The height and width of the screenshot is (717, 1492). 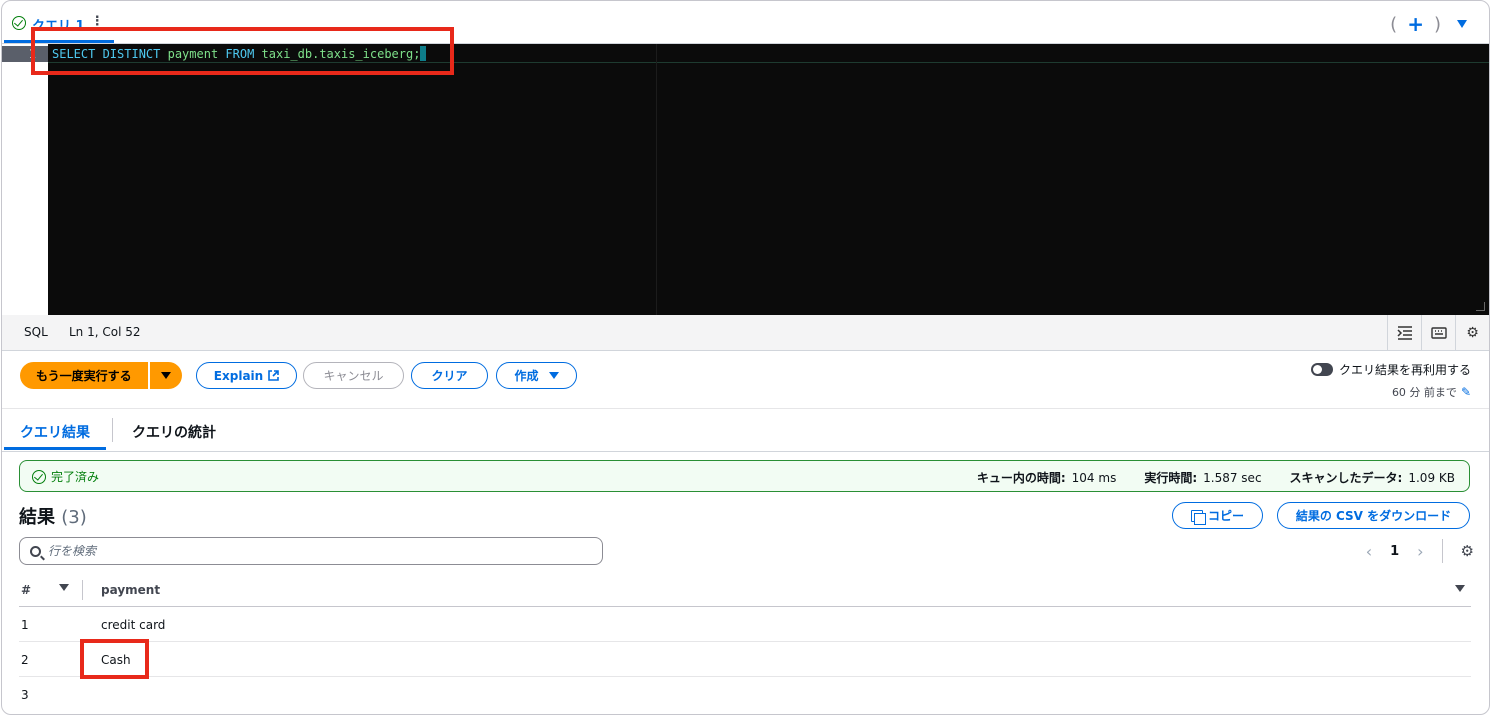 I want to click on resize-handle-icon, so click(x=1480, y=306).